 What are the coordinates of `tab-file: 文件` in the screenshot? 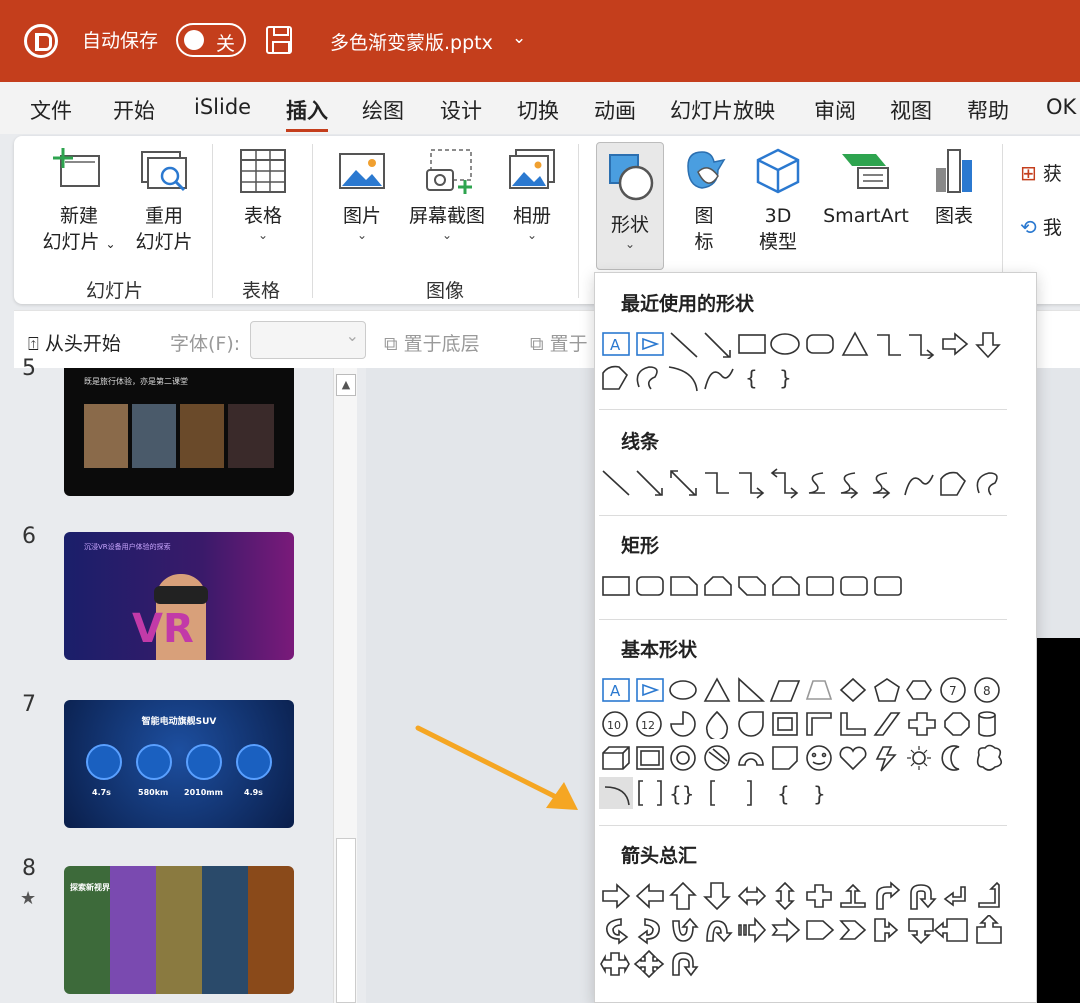 It's located at (51, 110).